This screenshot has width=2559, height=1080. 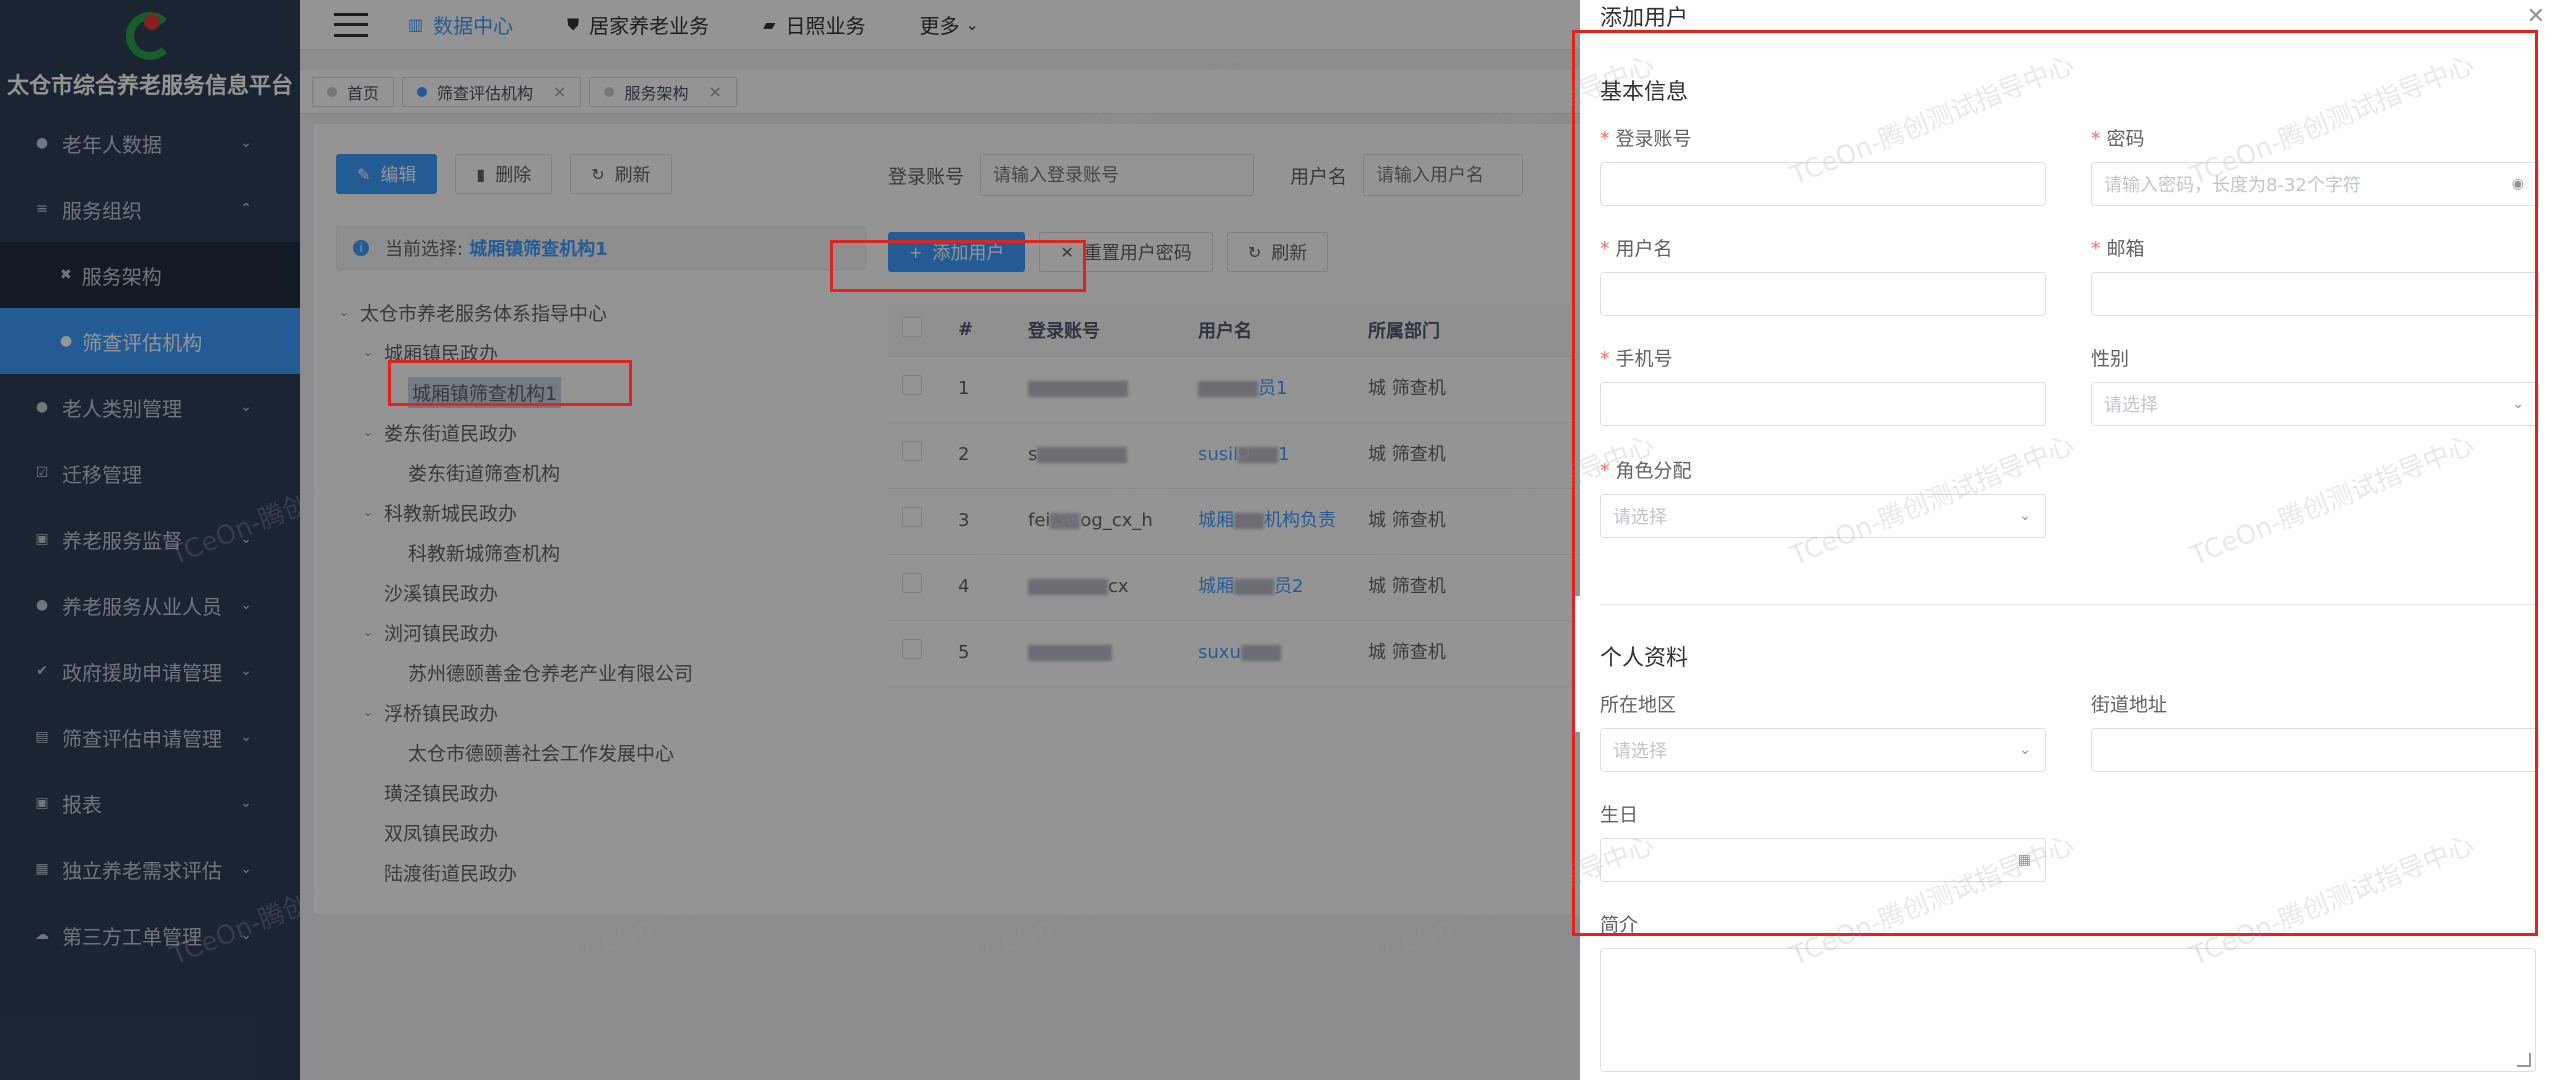 I want to click on annotation-highlight-tree-node, so click(x=510, y=383).